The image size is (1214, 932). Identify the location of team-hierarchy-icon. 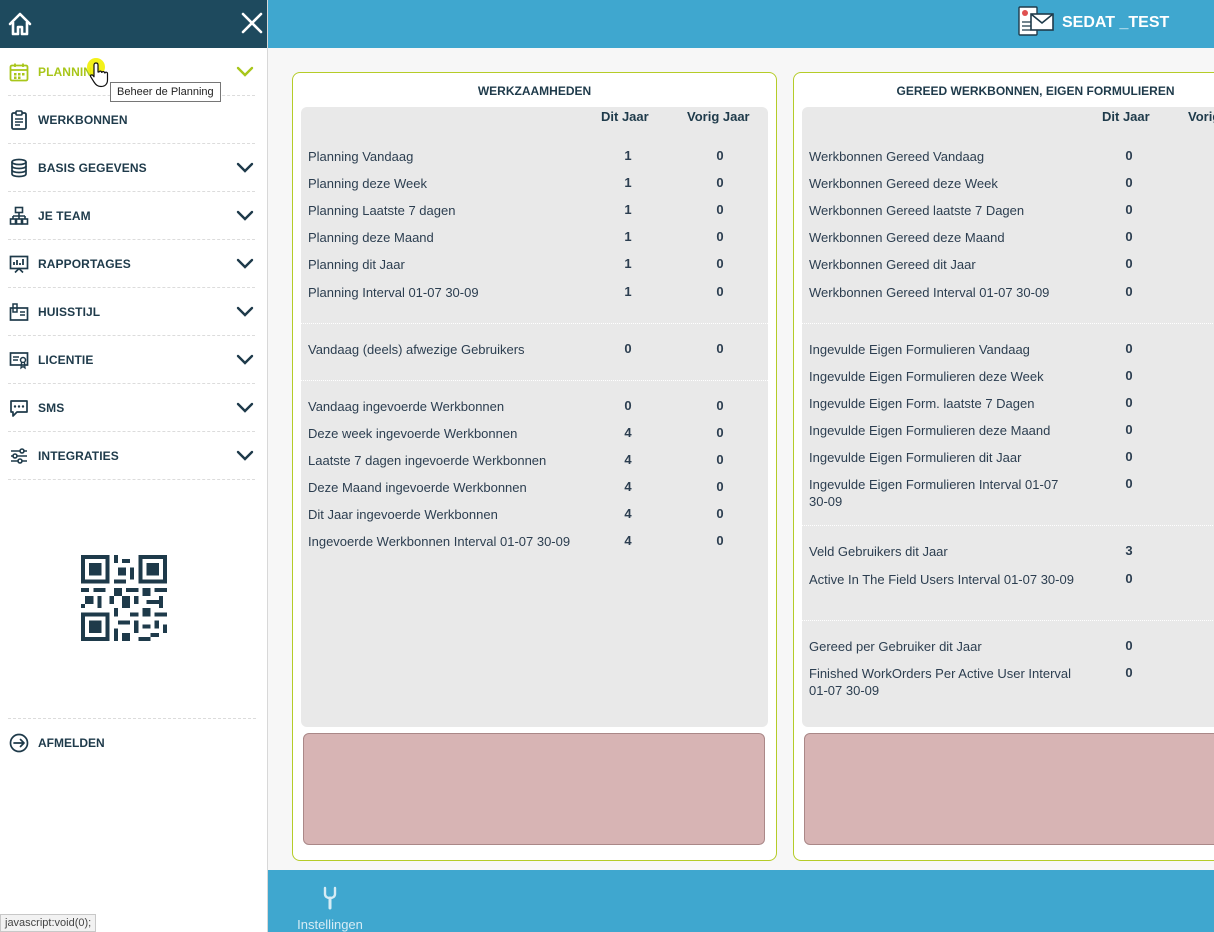
(19, 216).